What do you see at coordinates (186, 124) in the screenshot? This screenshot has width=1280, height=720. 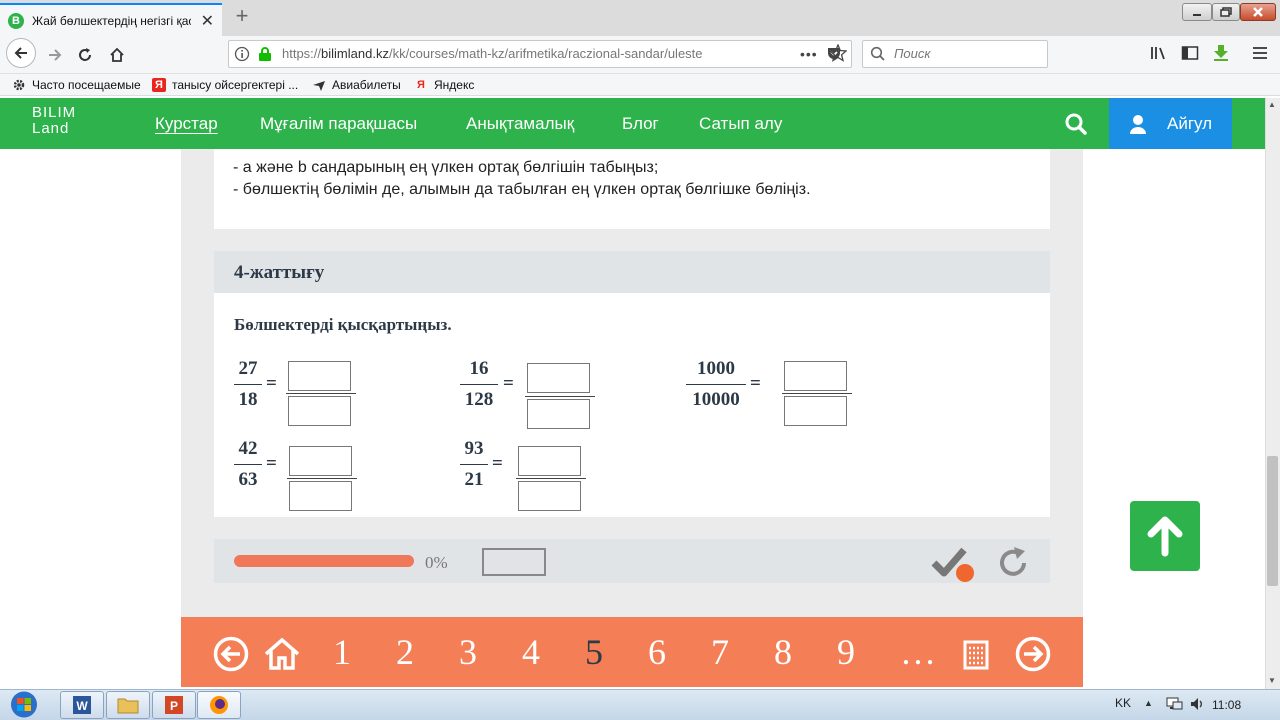 I see `nav-courses: Курстар` at bounding box center [186, 124].